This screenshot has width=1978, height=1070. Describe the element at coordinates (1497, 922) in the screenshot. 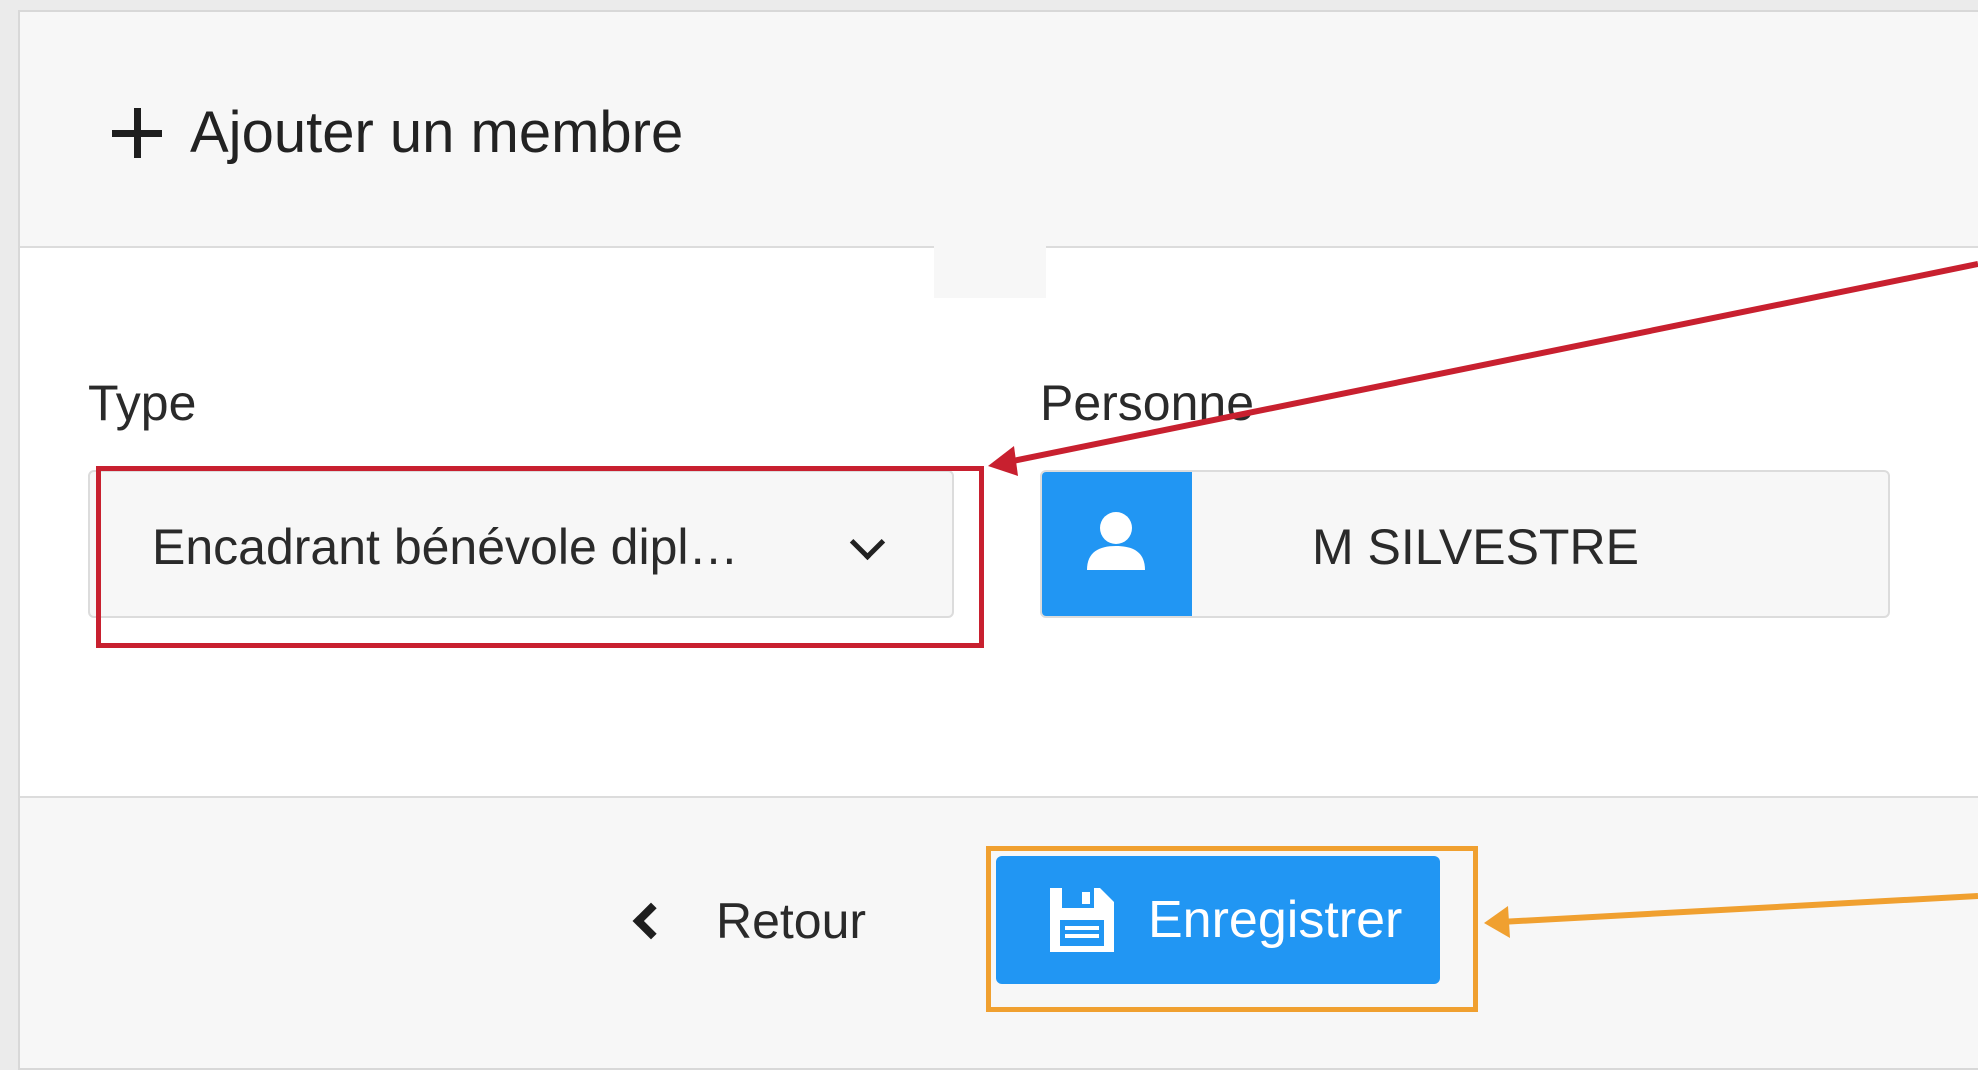

I see `arrow-head-orange` at that location.